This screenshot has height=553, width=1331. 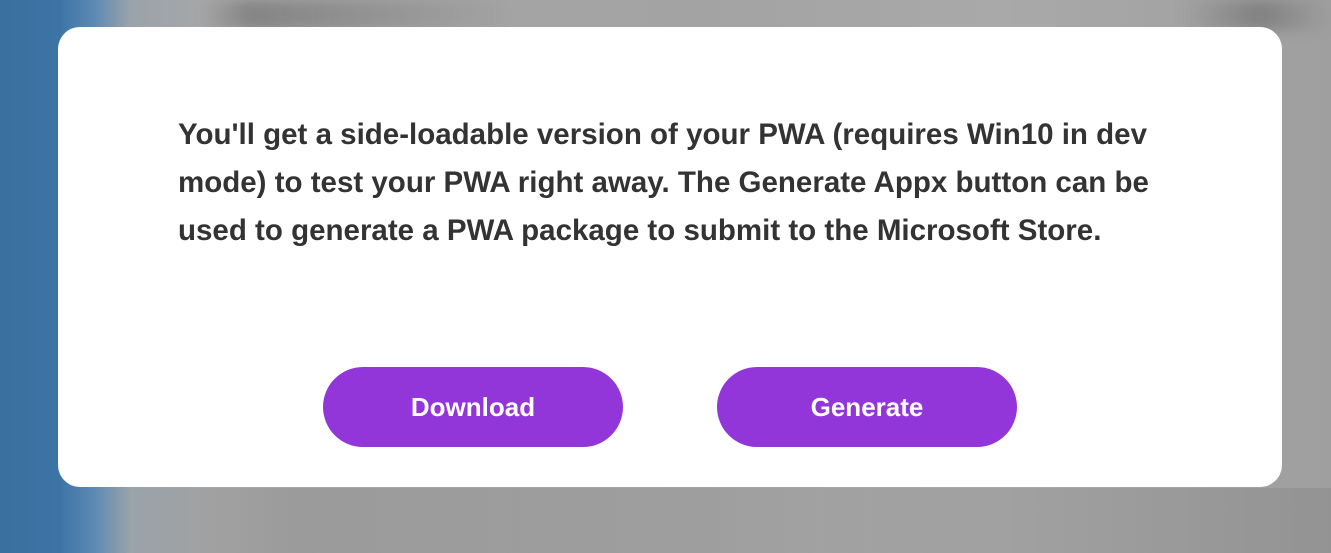 I want to click on blurred-page-background-bottom, so click(x=665, y=520).